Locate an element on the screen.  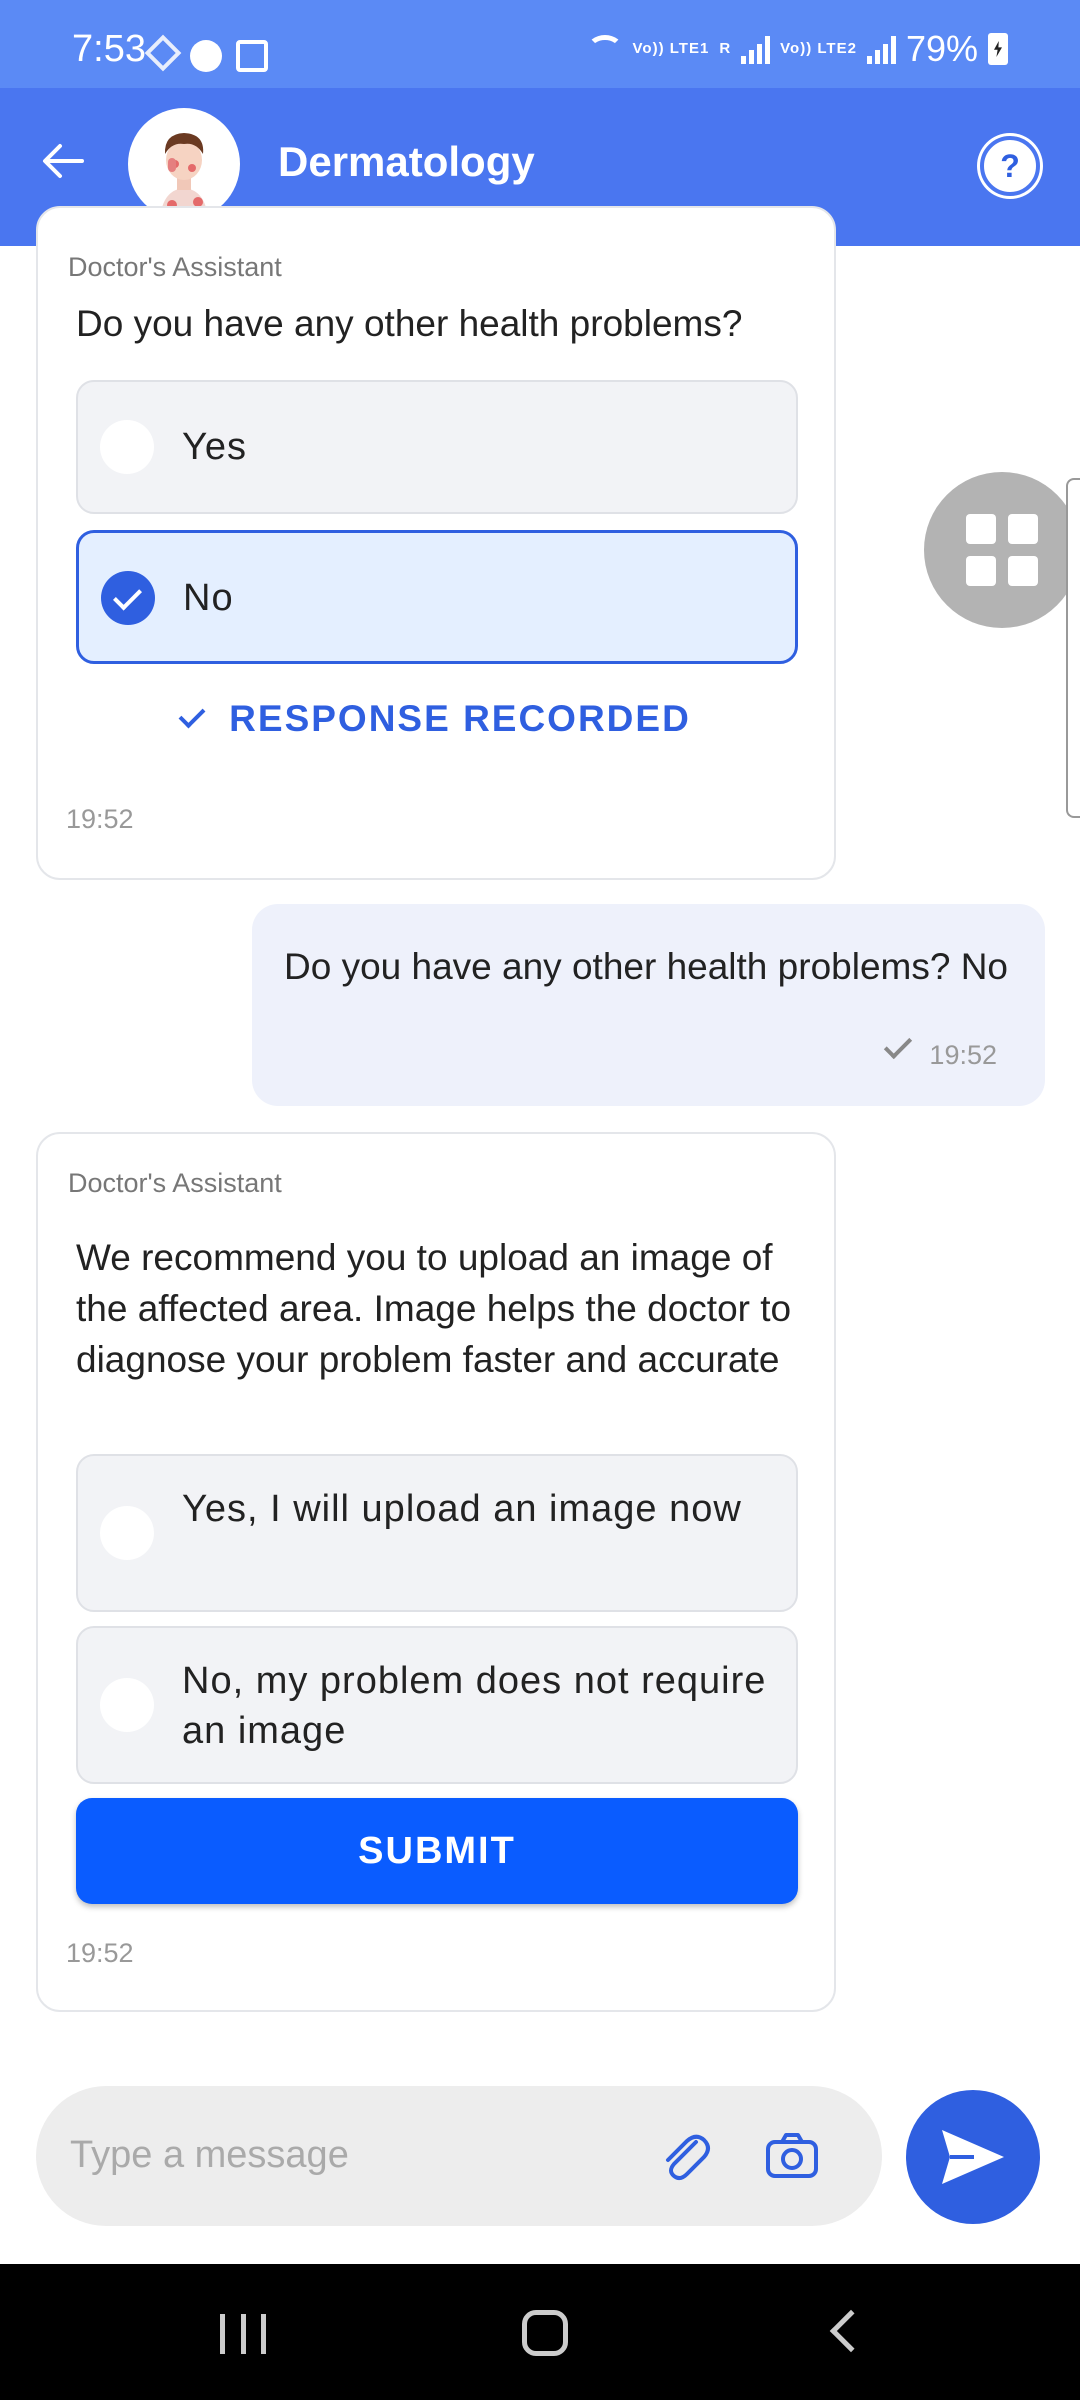
recent-apps-icon is located at coordinates (243, 2334).